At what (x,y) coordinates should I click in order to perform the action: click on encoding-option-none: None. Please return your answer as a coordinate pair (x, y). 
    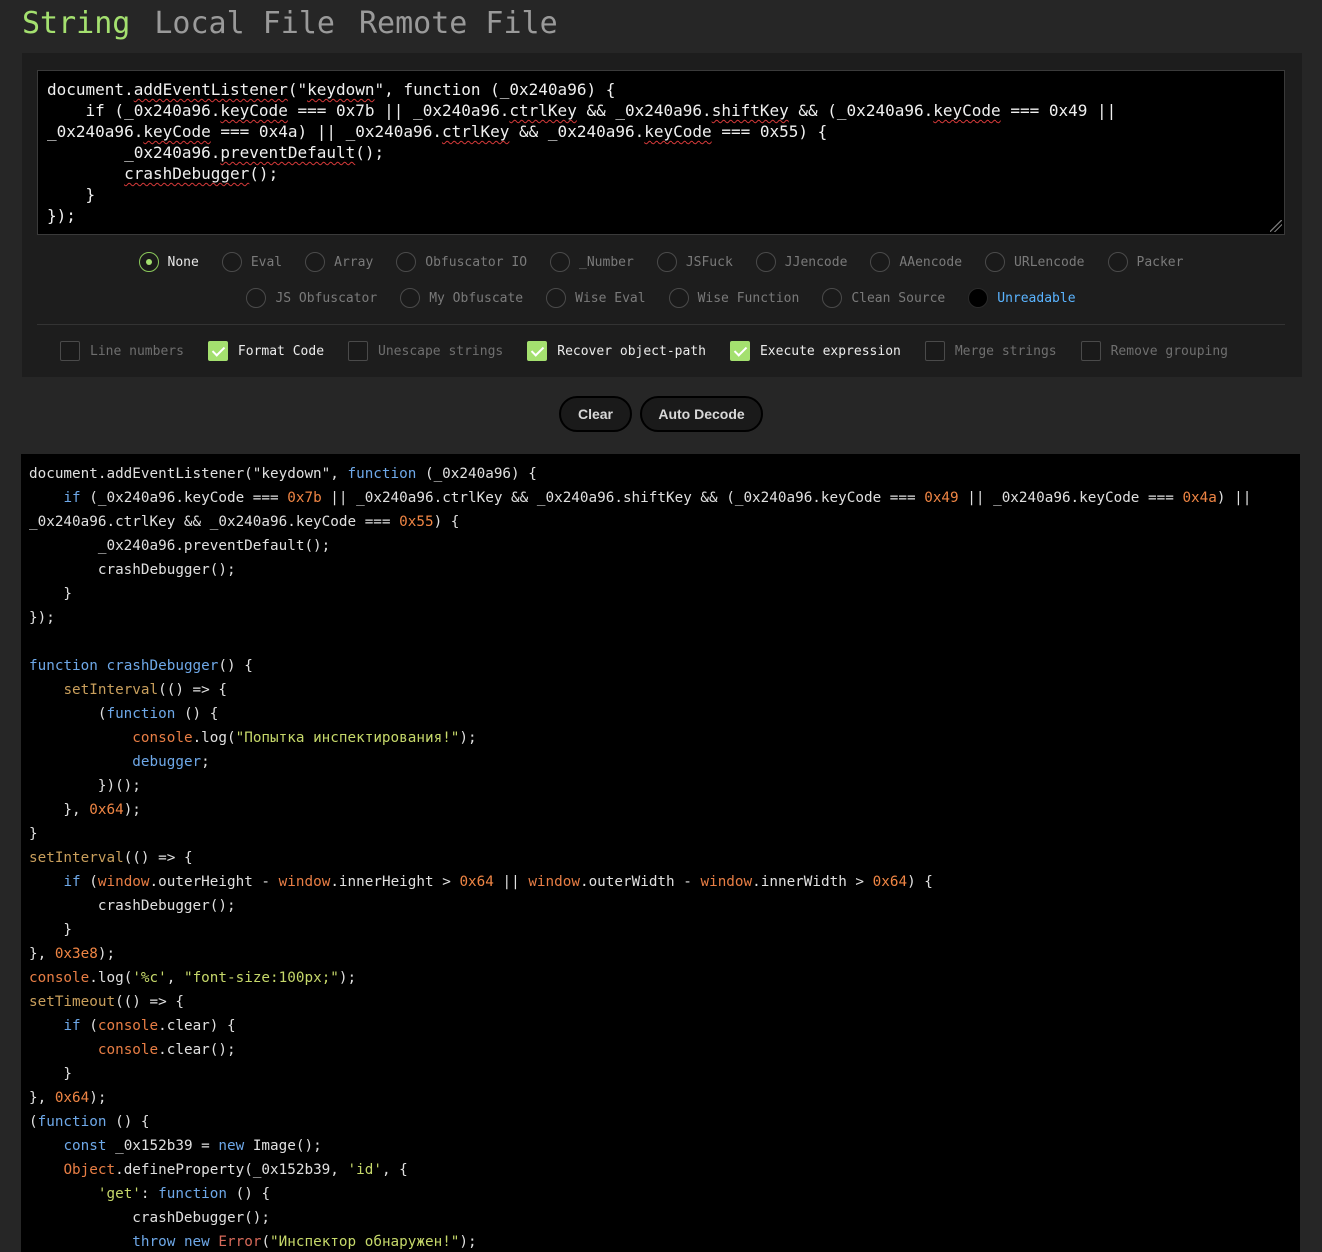
    Looking at the image, I should click on (168, 262).